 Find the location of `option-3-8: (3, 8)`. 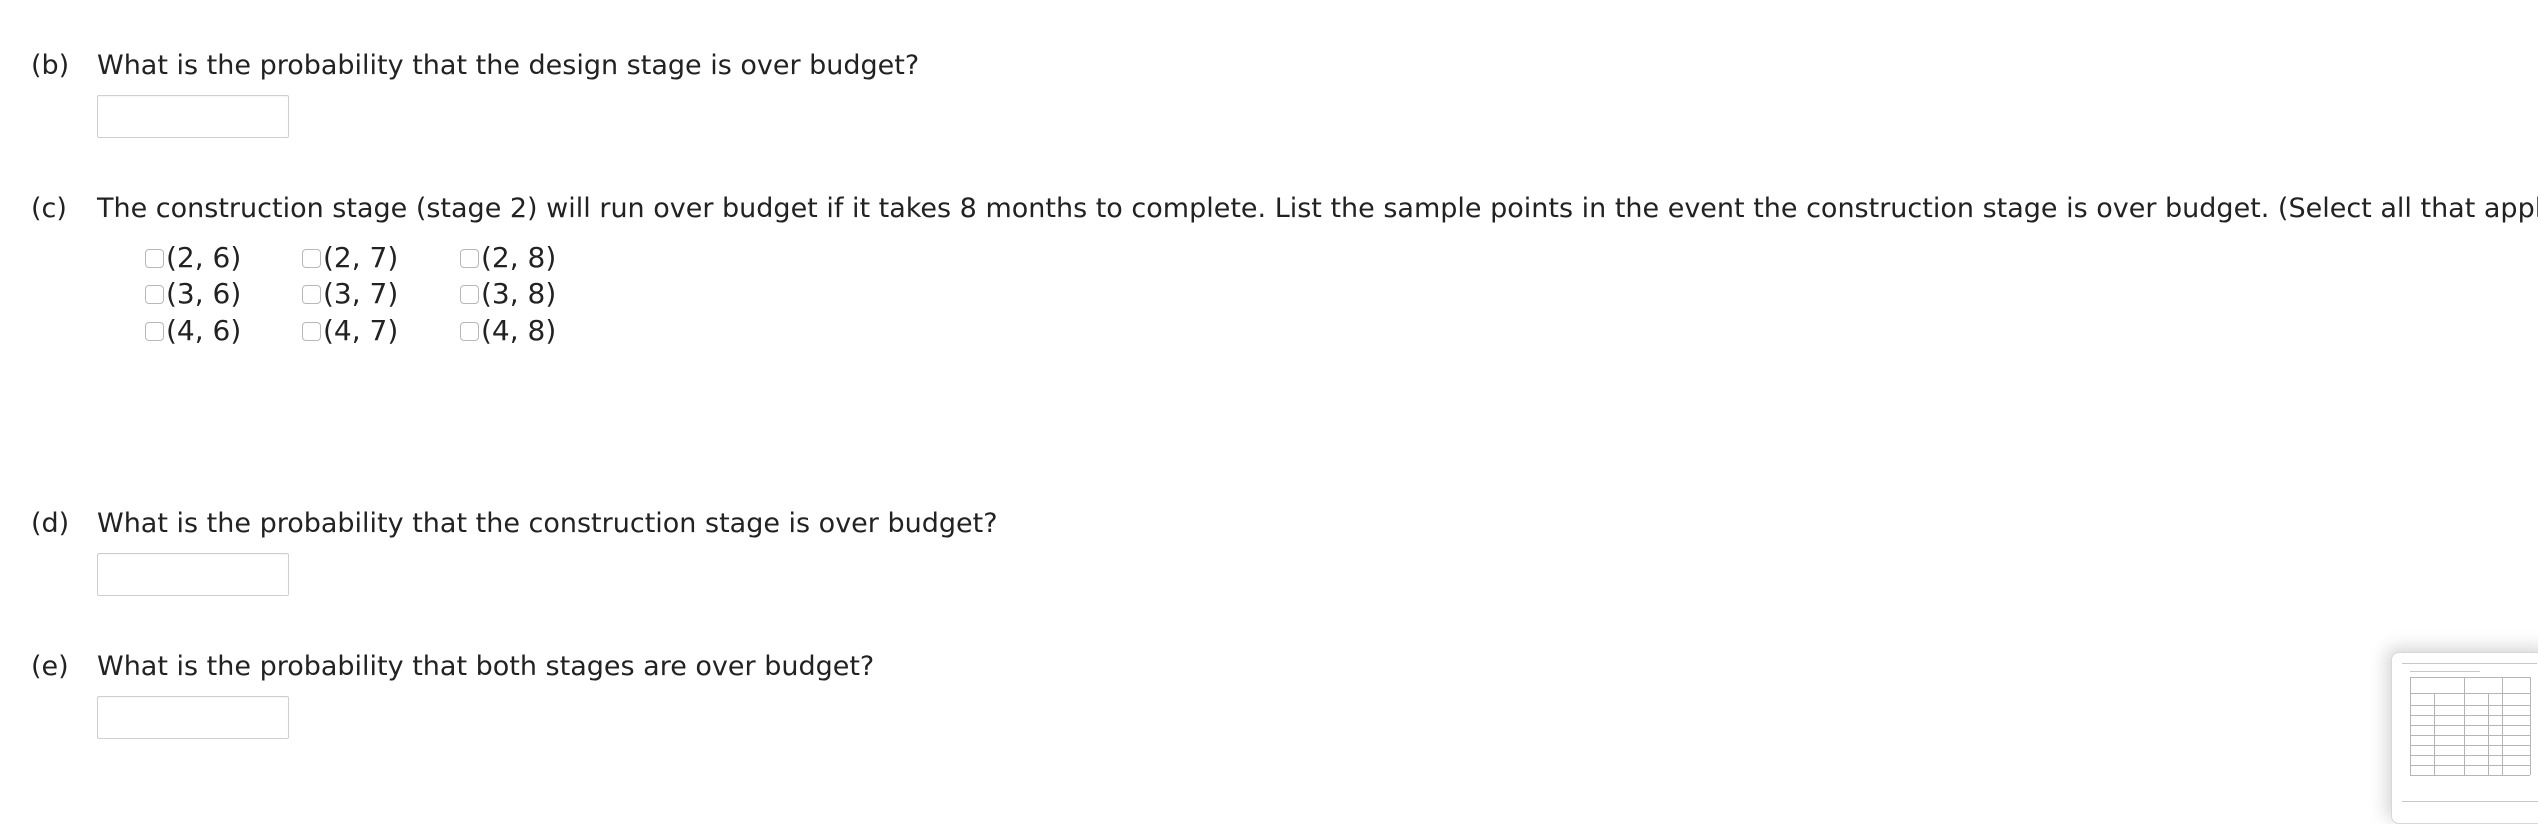

option-3-8: (3, 8) is located at coordinates (508, 294).